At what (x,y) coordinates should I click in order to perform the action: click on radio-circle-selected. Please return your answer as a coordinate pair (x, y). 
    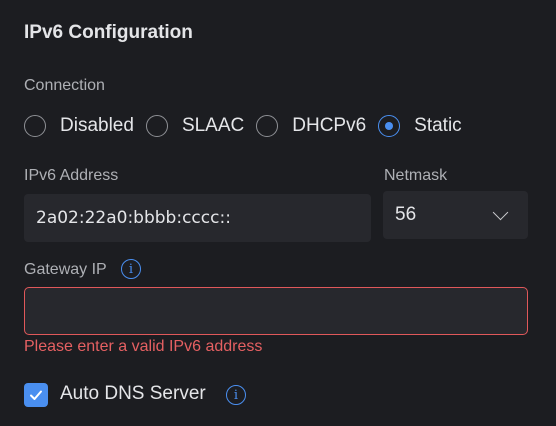
    Looking at the image, I should click on (389, 126).